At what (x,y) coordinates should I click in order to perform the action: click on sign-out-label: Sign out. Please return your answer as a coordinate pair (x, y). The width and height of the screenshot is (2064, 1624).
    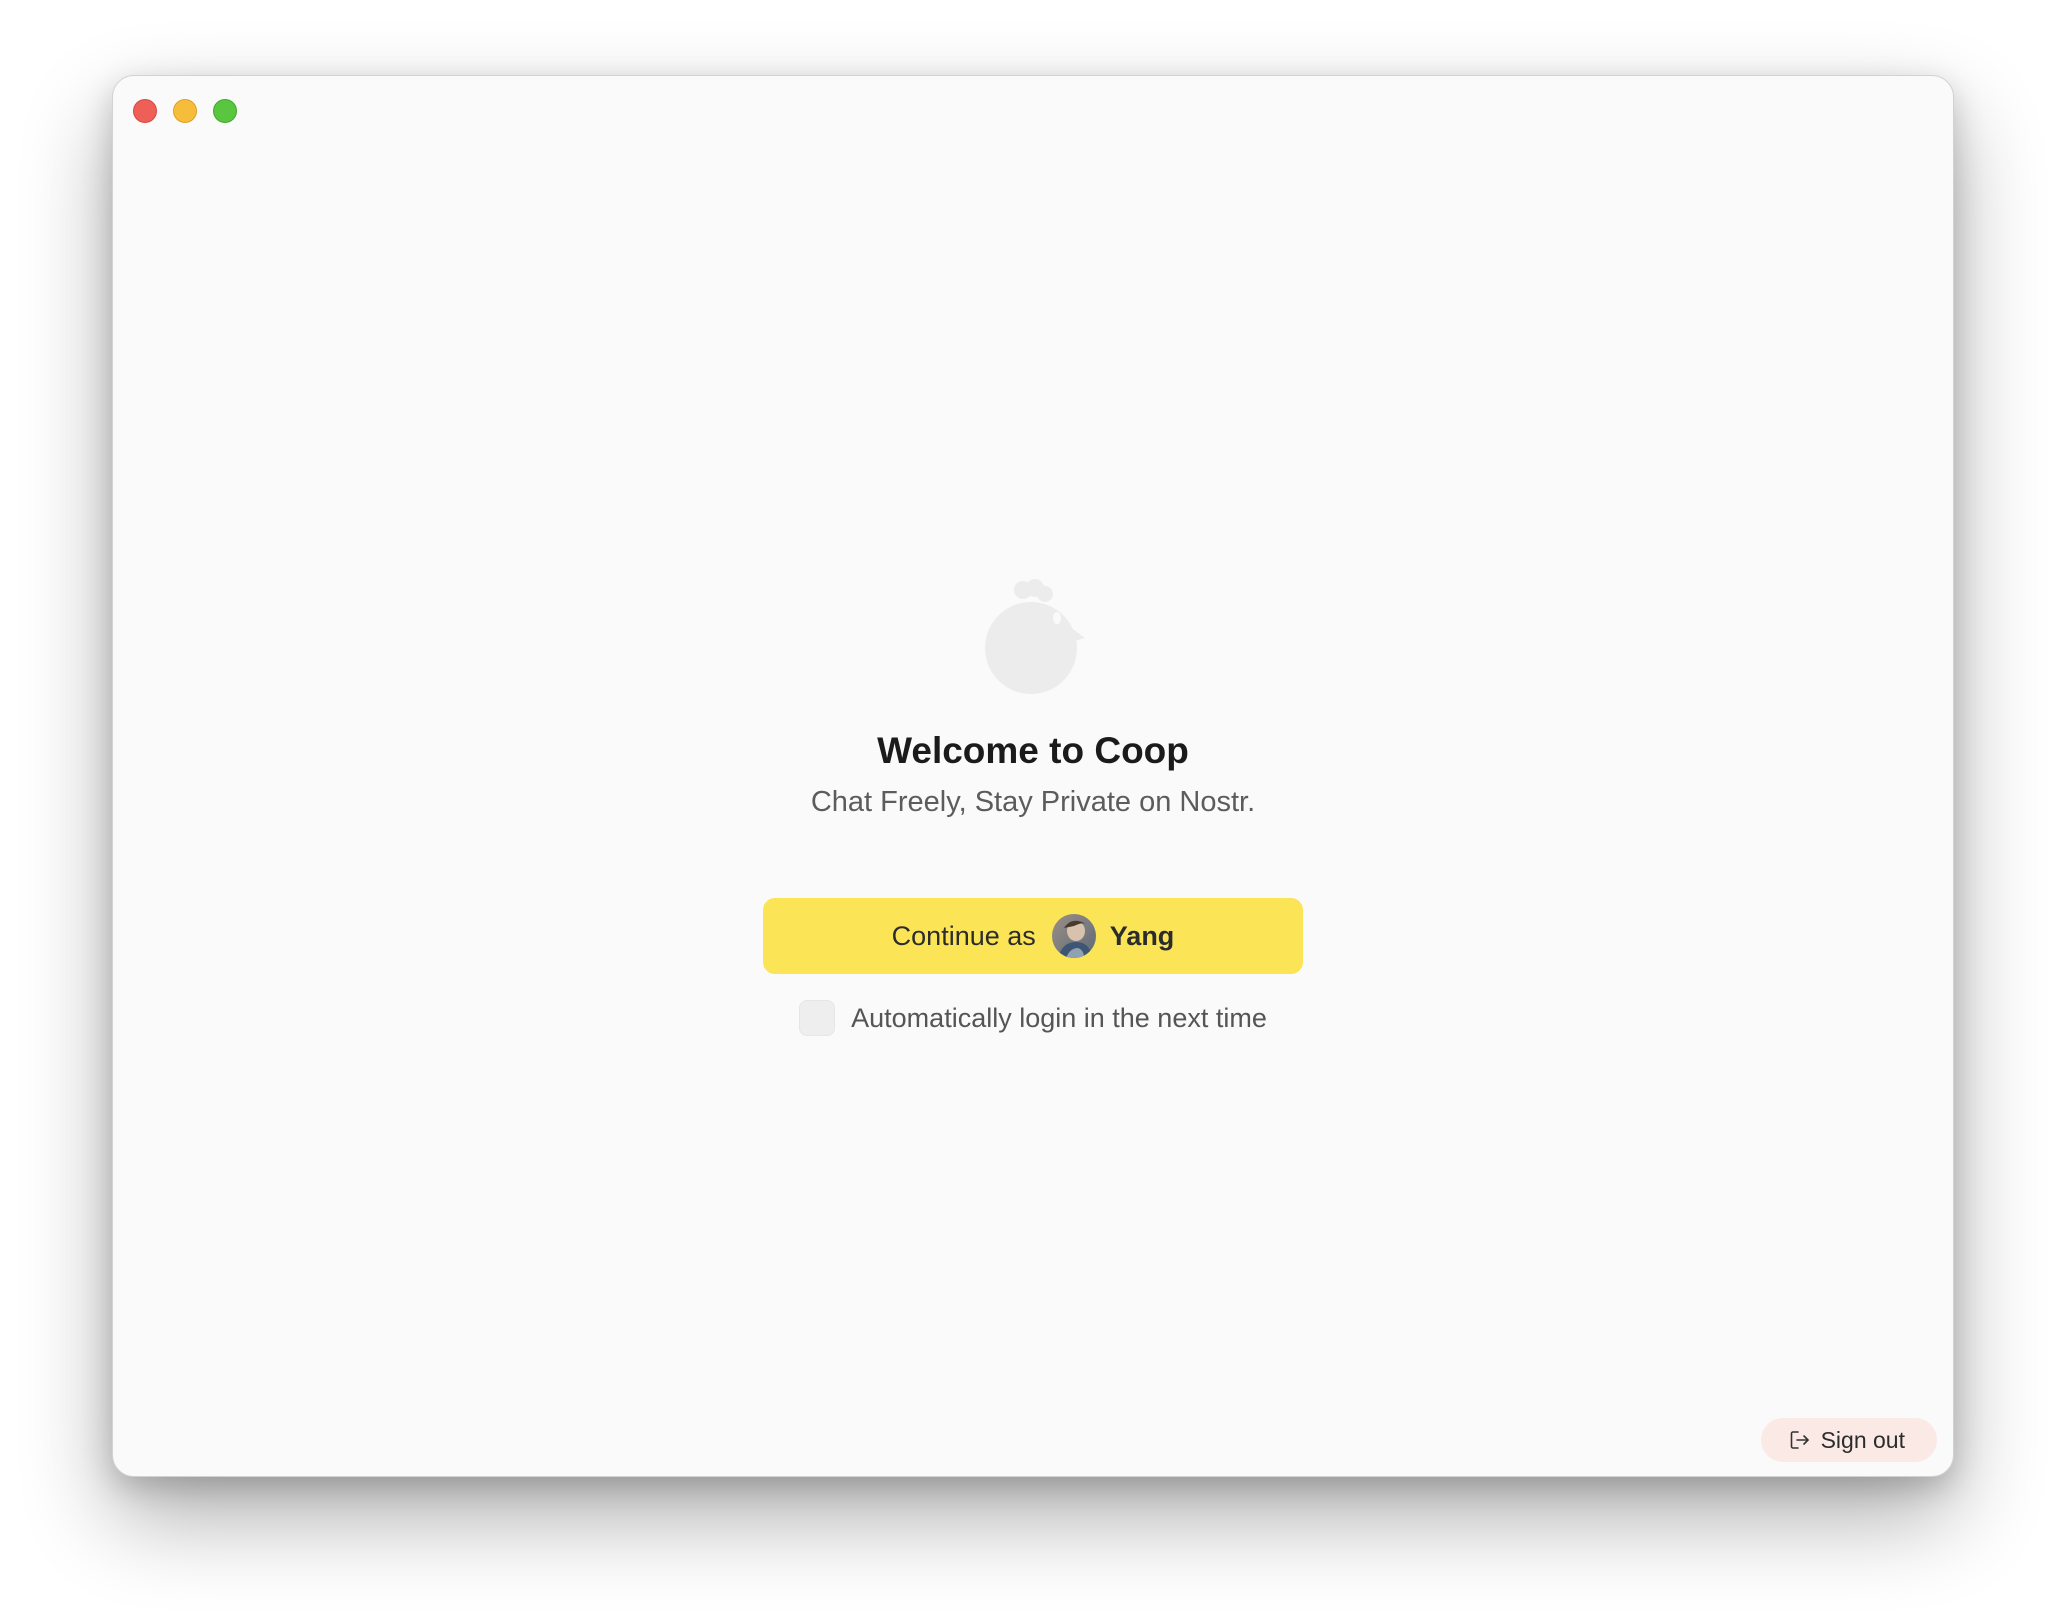
    Looking at the image, I should click on (1862, 1439).